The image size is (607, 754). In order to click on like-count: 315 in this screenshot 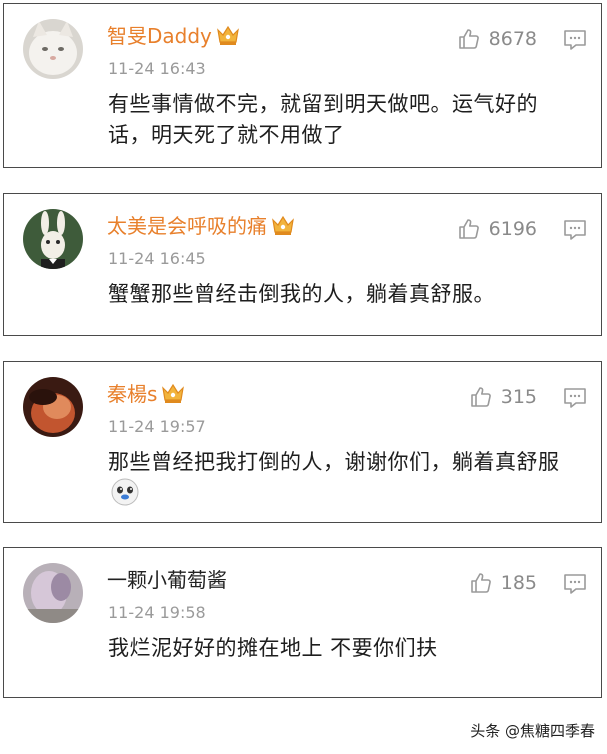, I will do `click(518, 397)`.